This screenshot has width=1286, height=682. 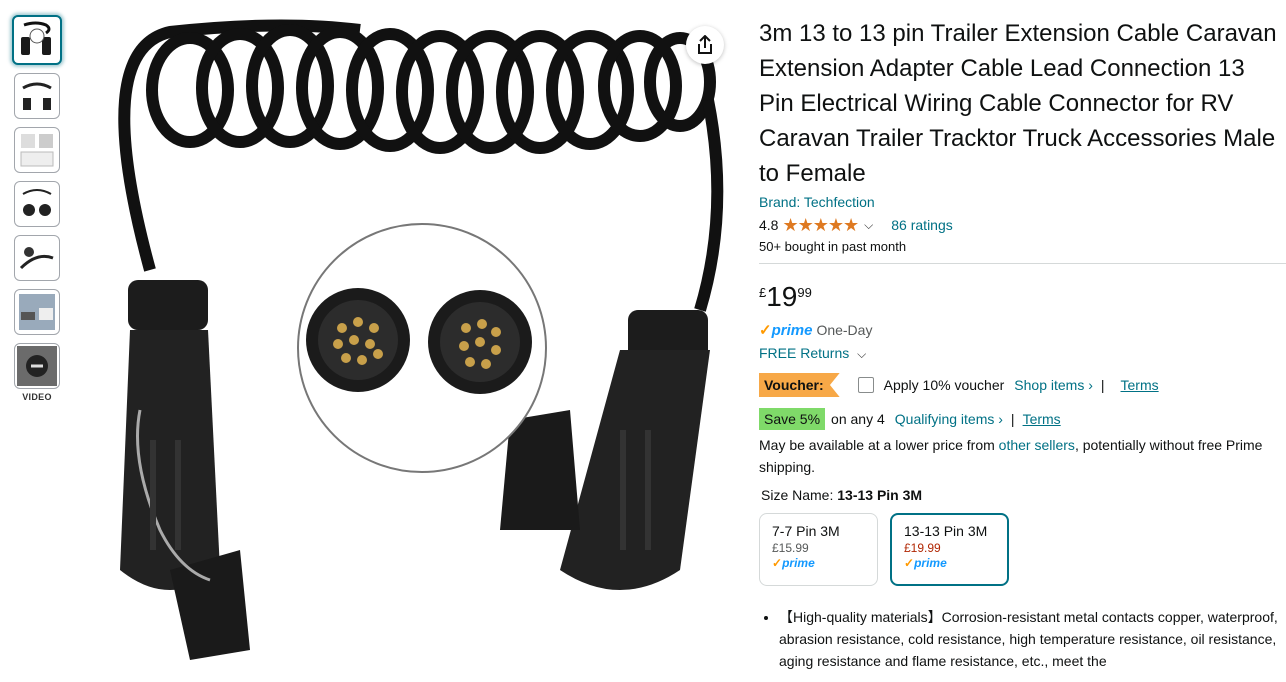 I want to click on voucher-checkbox, so click(x=865, y=385).